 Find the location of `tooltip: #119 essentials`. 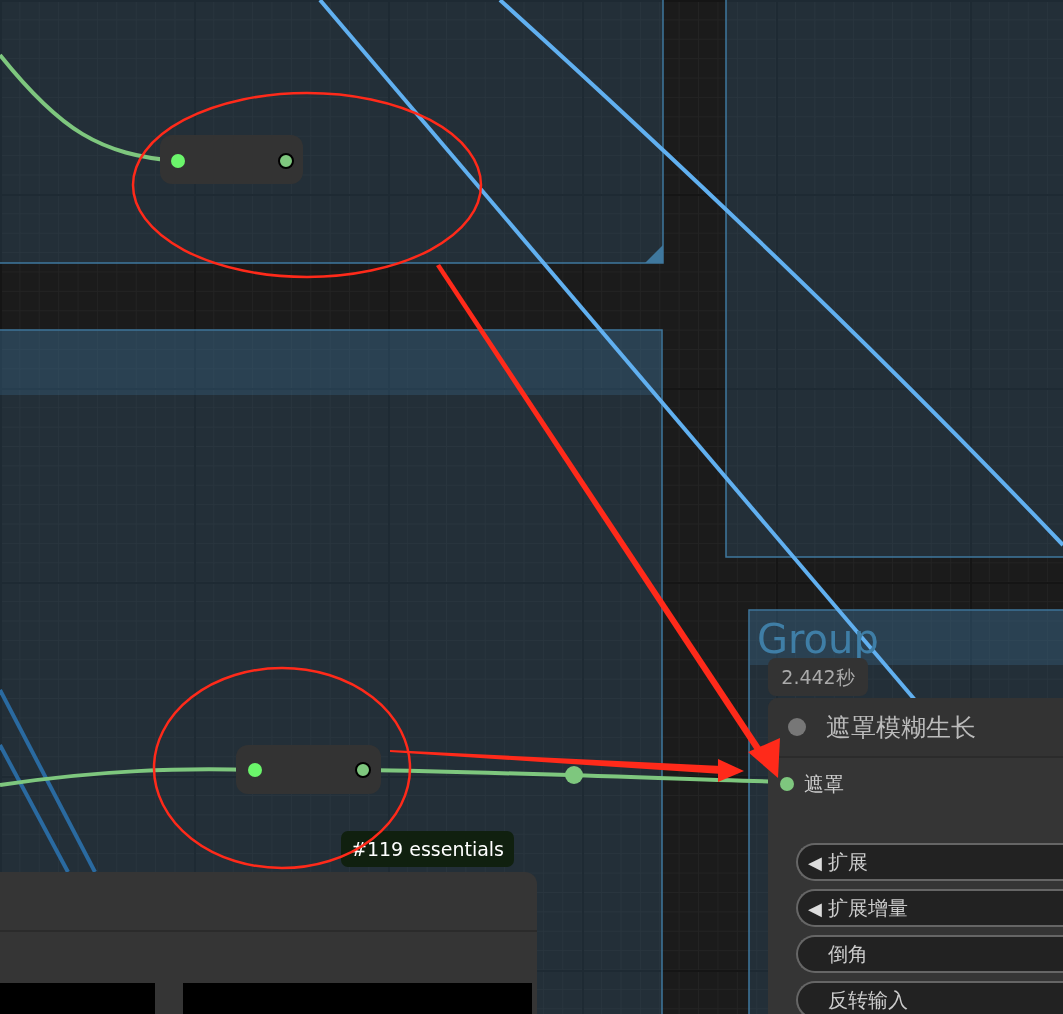

tooltip: #119 essentials is located at coordinates (427, 849).